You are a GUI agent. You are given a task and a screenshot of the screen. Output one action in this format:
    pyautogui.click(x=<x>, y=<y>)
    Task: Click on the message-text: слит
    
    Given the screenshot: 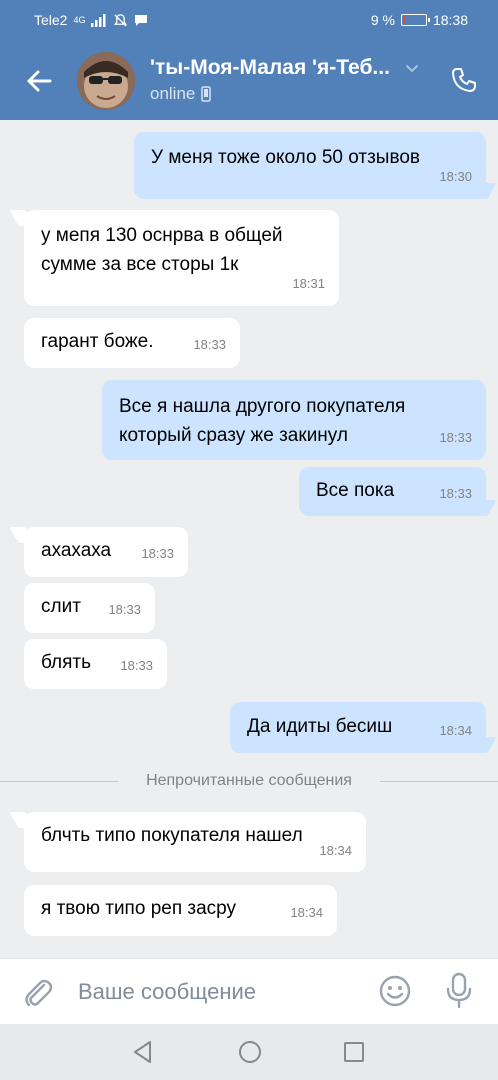 What is the action you would take?
    pyautogui.click(x=61, y=606)
    